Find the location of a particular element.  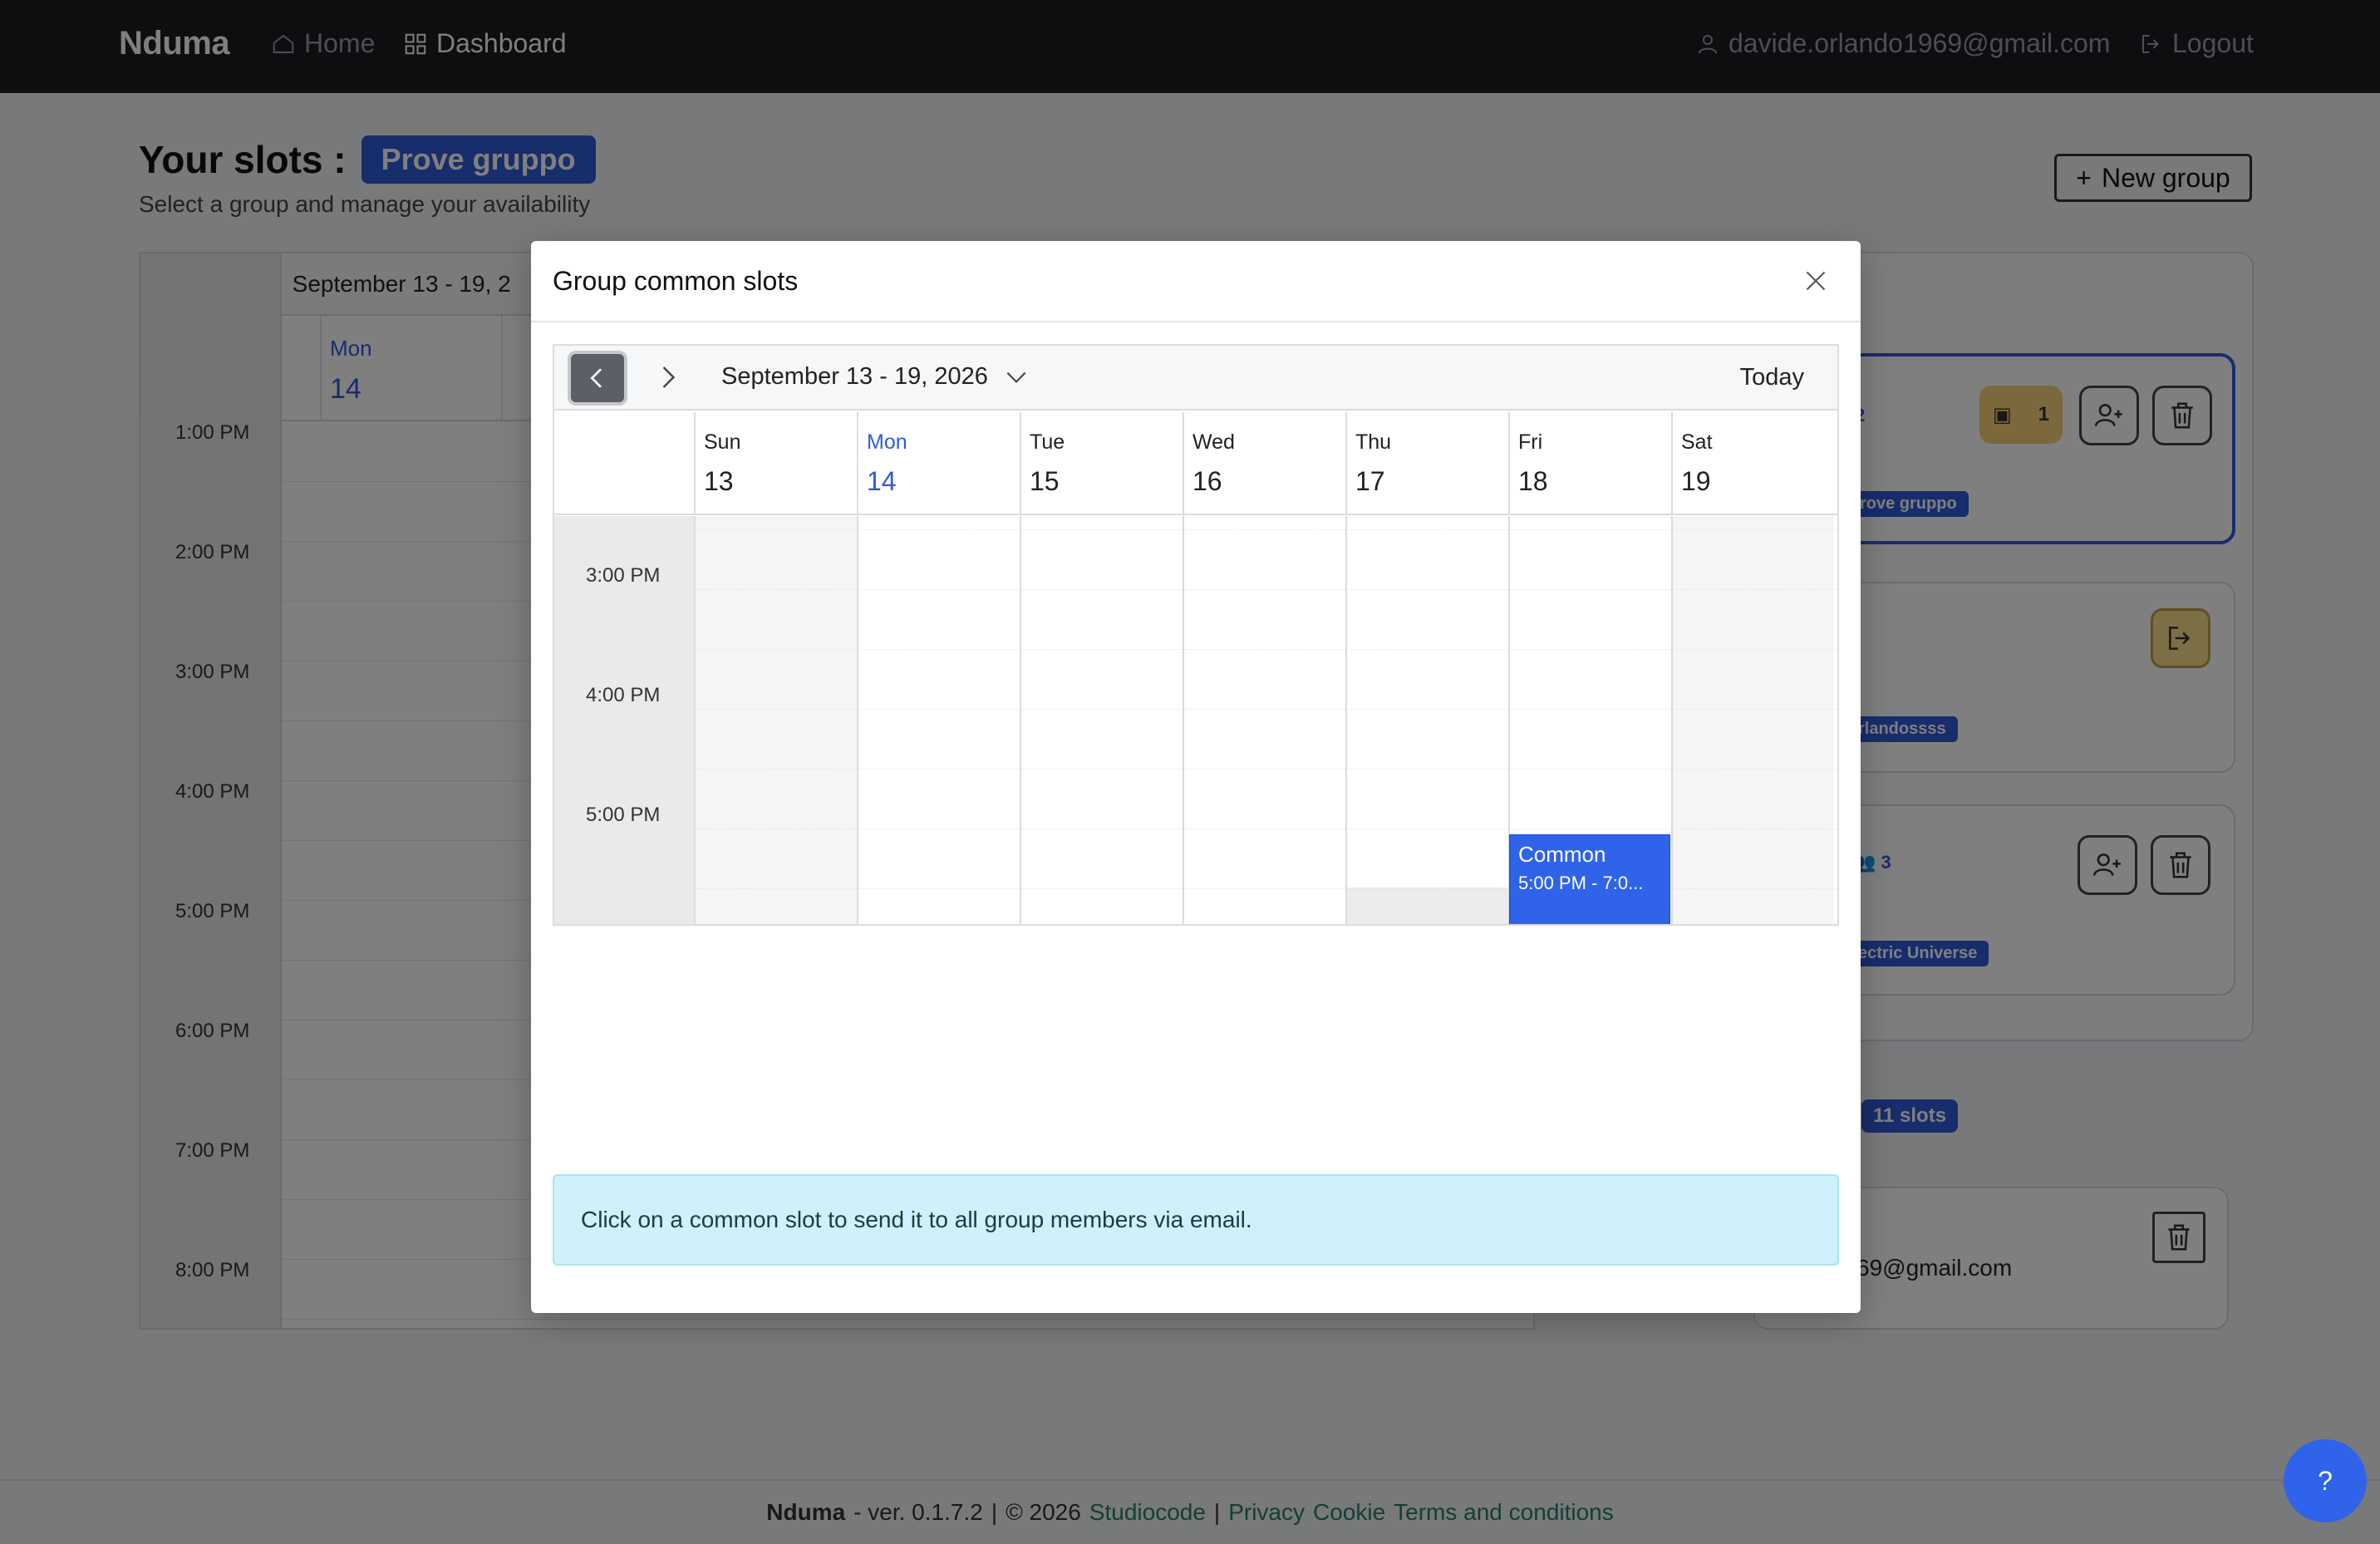

next-week-button is located at coordinates (667, 377).